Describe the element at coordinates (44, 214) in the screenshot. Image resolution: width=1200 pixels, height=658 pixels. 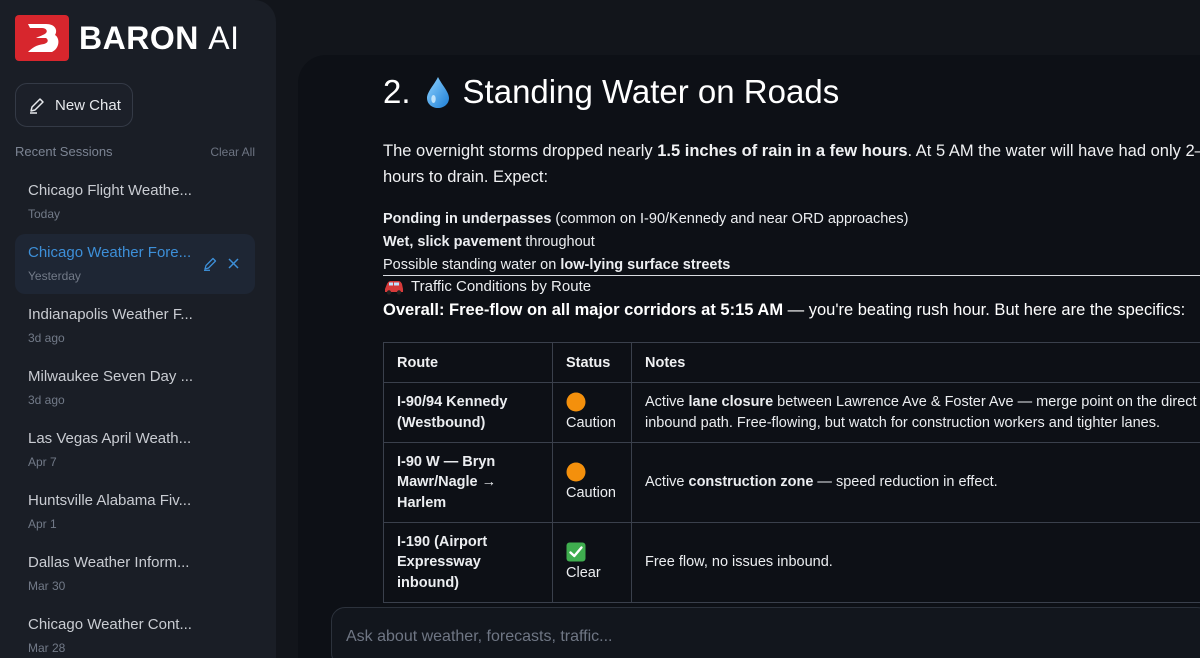
I see `session-date: Today` at that location.